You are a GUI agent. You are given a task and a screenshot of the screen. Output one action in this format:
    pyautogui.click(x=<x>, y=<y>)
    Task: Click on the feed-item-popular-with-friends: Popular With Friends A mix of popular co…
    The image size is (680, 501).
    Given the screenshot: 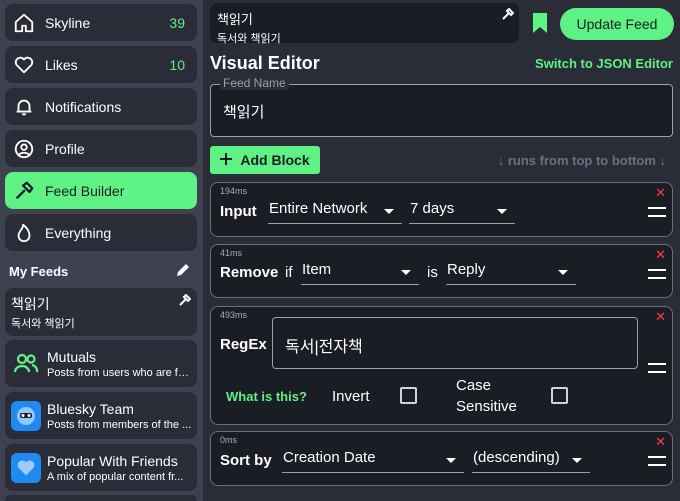 What is the action you would take?
    pyautogui.click(x=101, y=467)
    